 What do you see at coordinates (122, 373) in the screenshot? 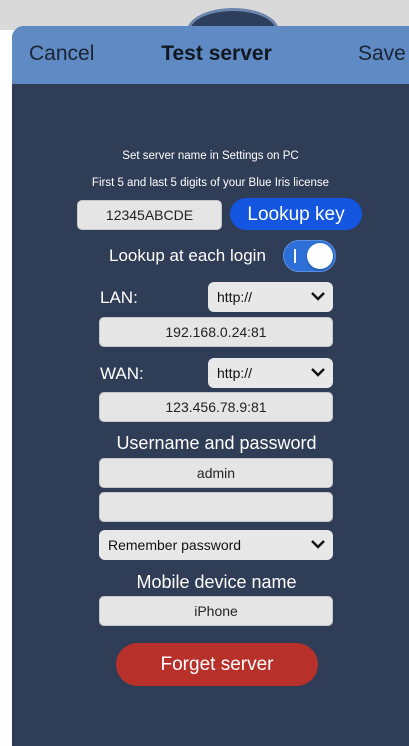
I see `wan-label: WAN:` at bounding box center [122, 373].